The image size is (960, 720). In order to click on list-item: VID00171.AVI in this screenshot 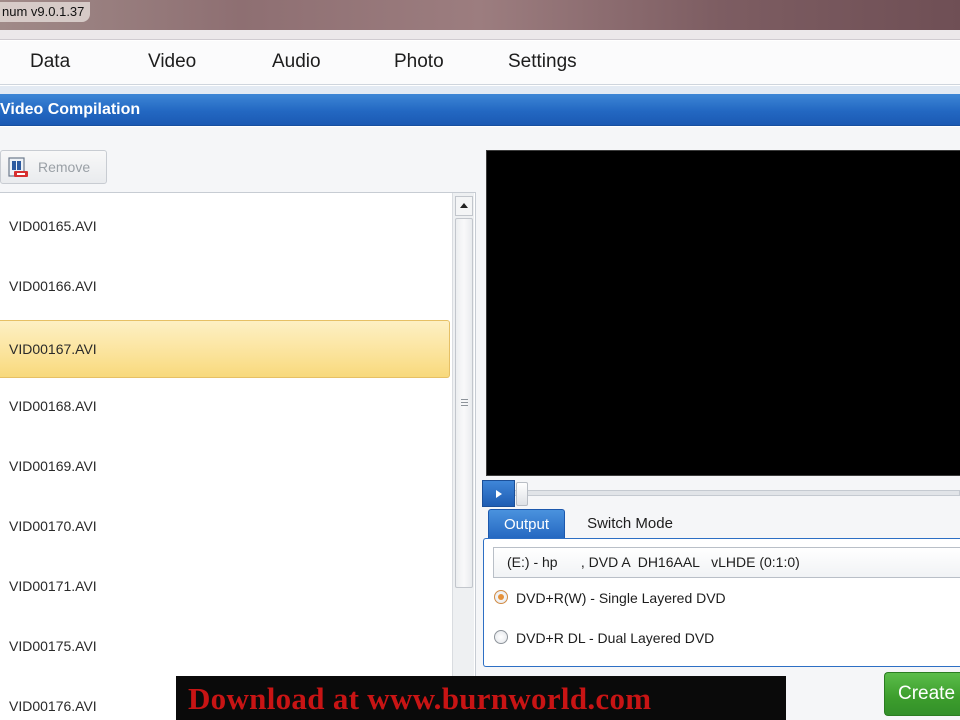, I will do `click(225, 586)`.